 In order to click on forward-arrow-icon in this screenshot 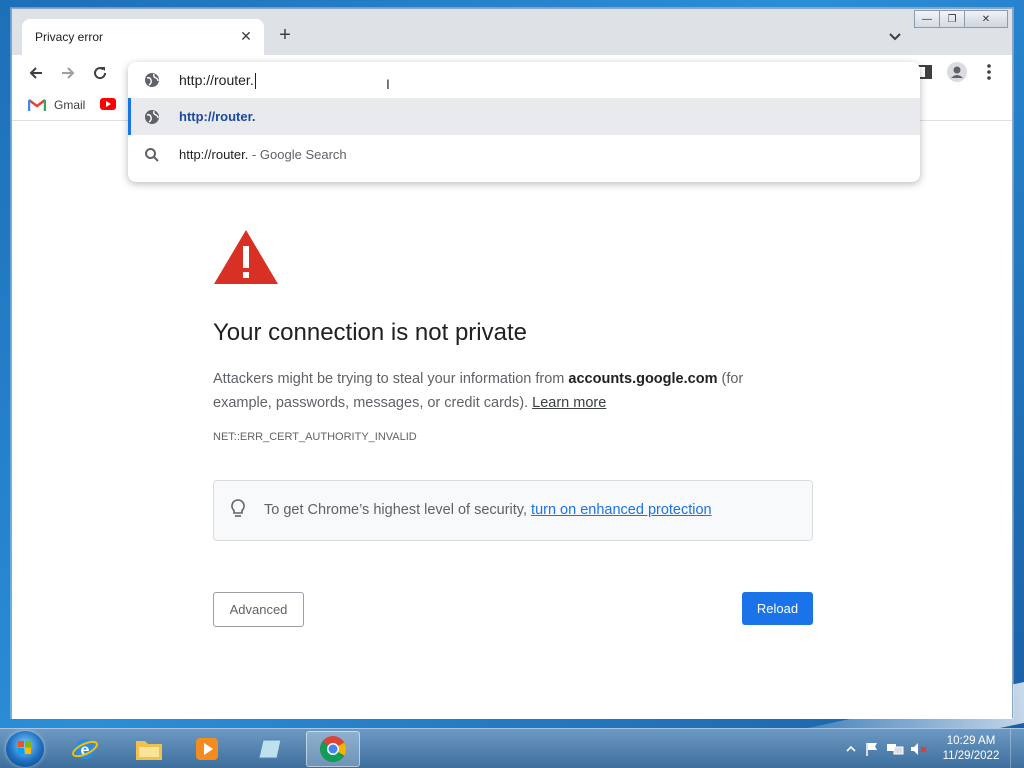, I will do `click(68, 73)`.